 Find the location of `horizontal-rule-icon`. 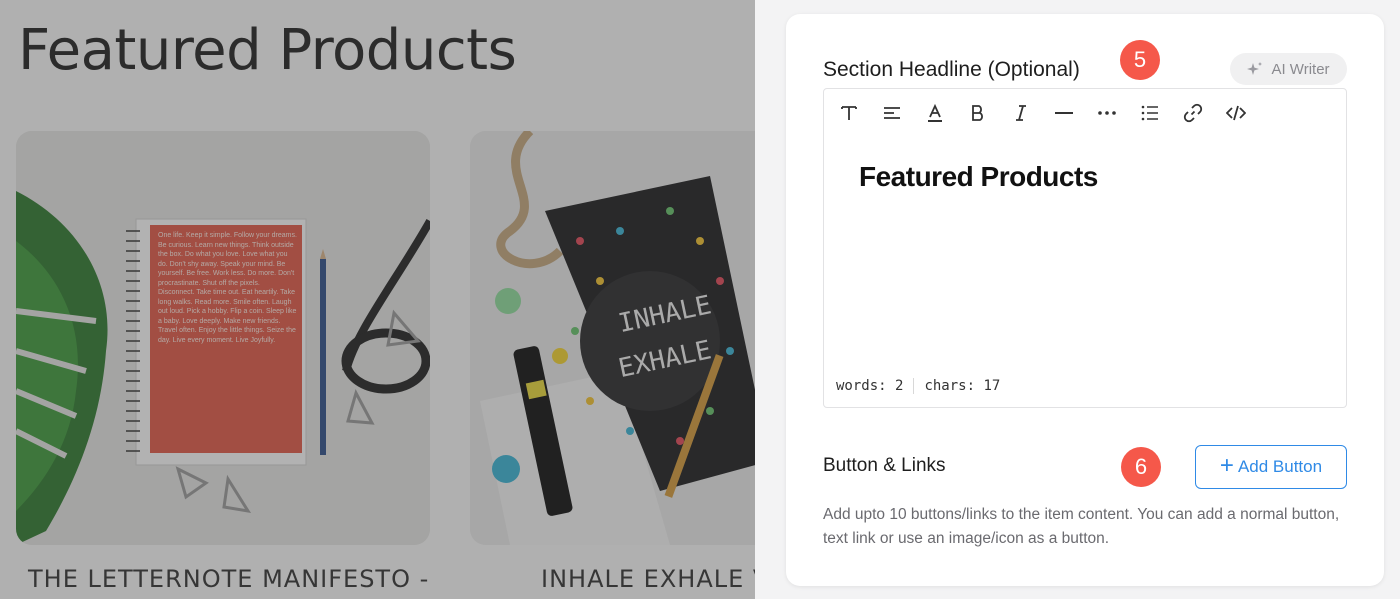

horizontal-rule-icon is located at coordinates (1064, 113).